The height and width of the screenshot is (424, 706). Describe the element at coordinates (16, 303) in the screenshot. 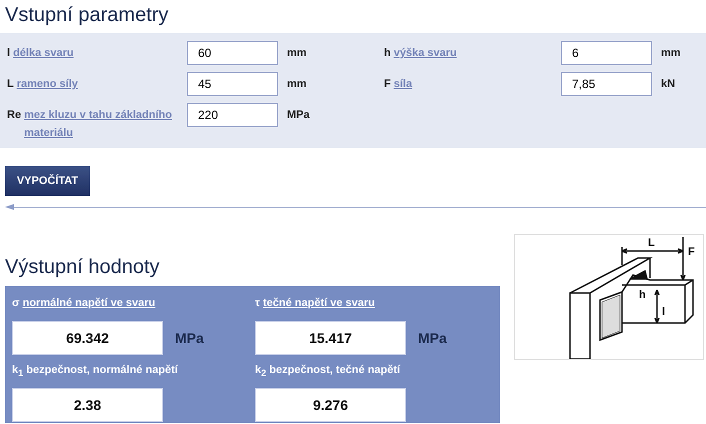

I see `result-symbol: σ` at that location.